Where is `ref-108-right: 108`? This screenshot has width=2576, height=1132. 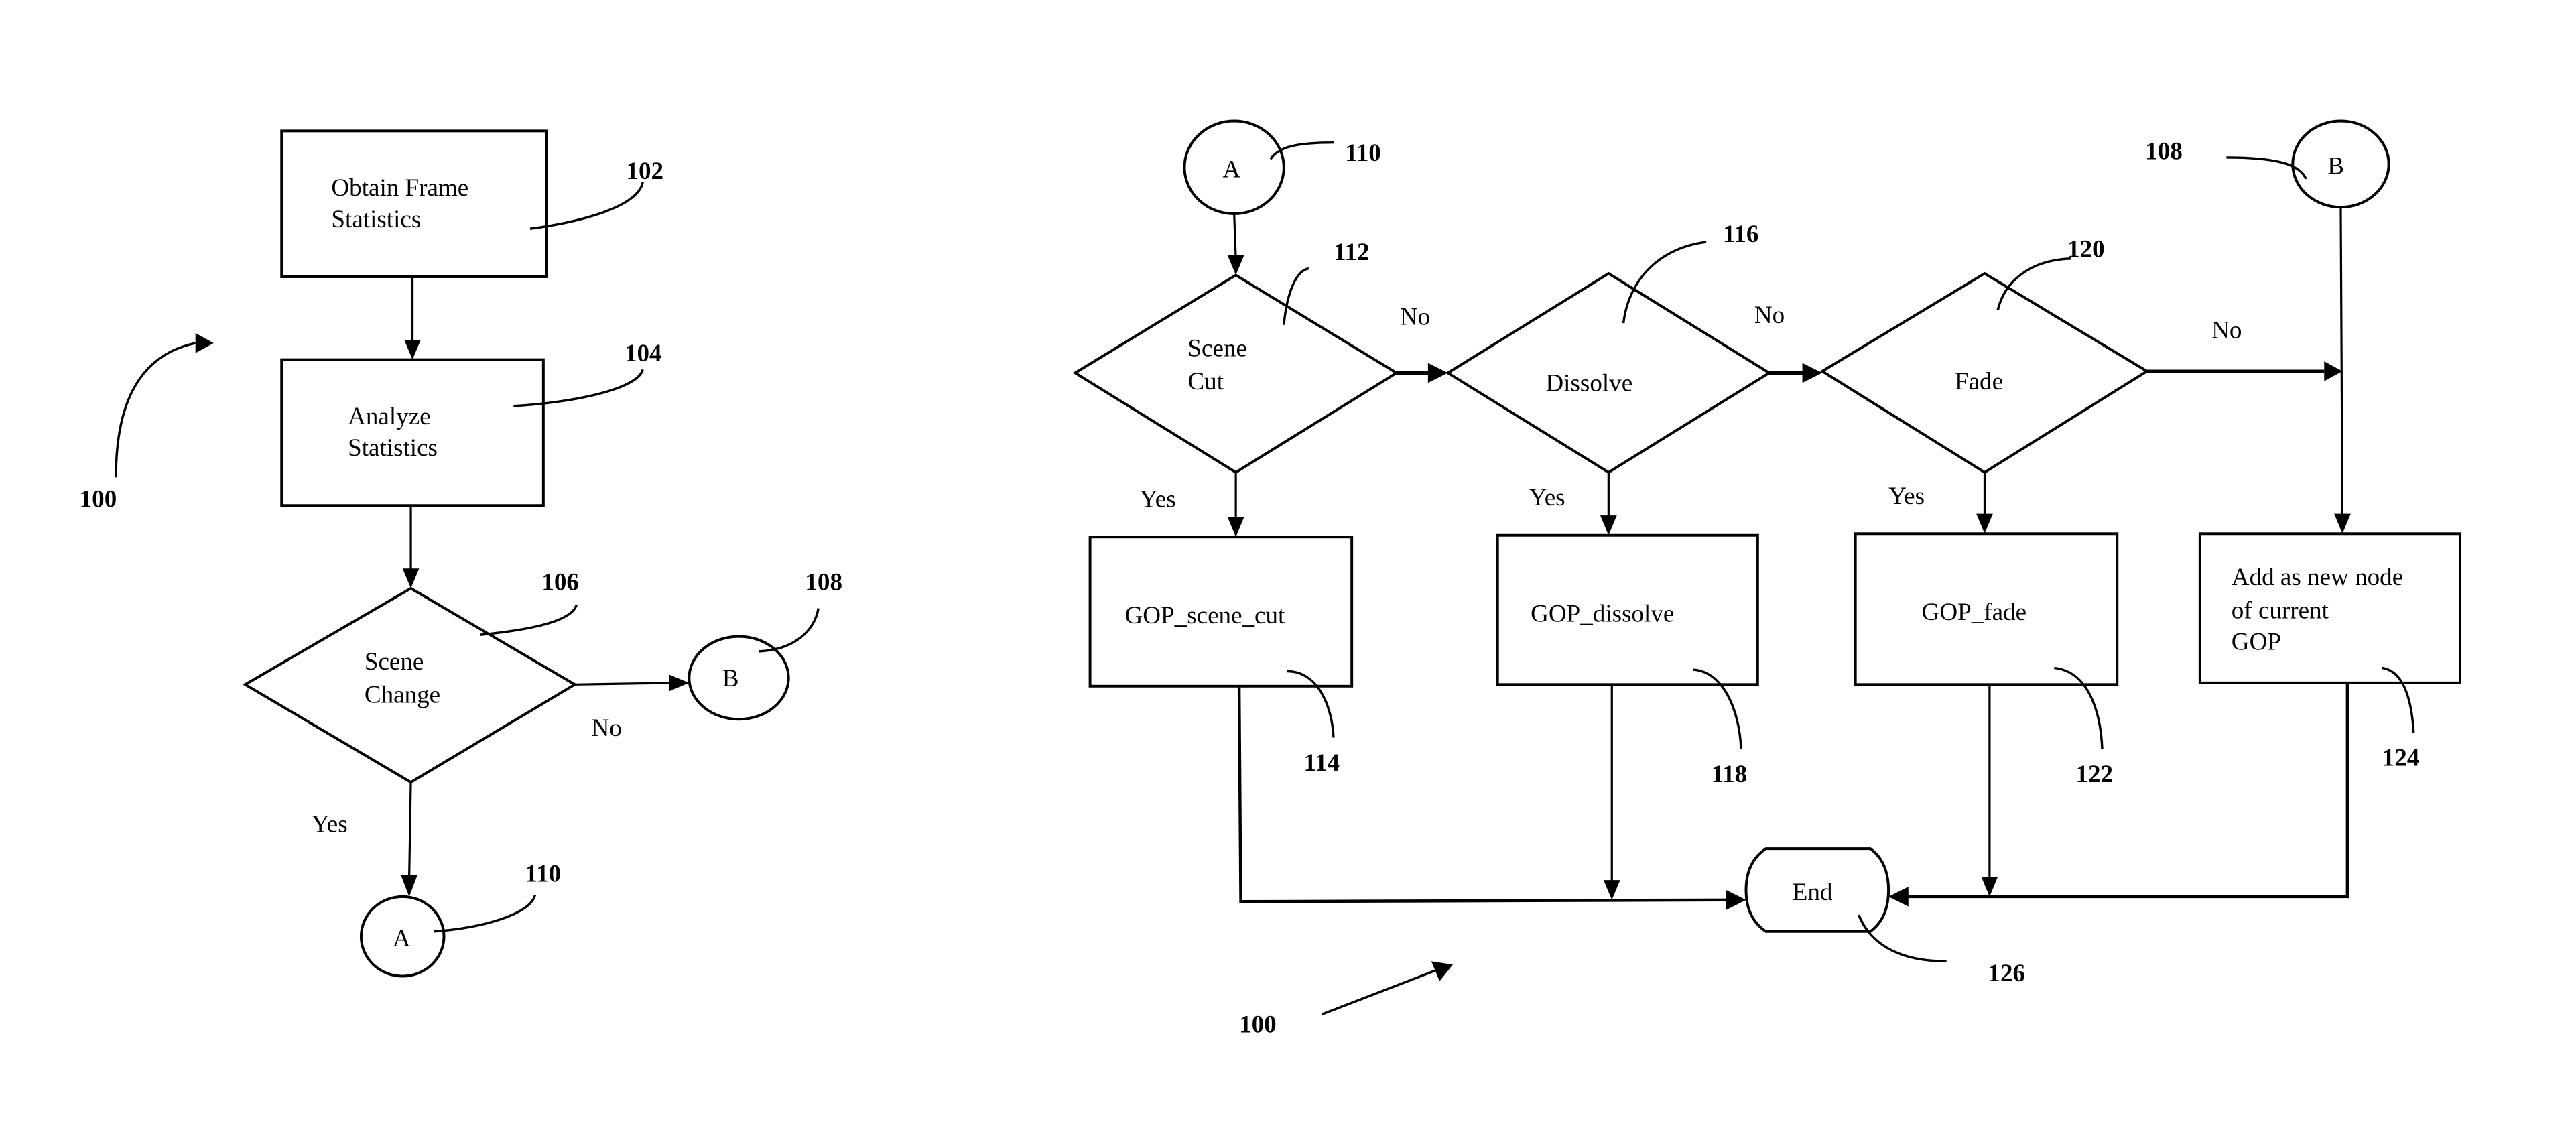 ref-108-right: 108 is located at coordinates (2164, 151).